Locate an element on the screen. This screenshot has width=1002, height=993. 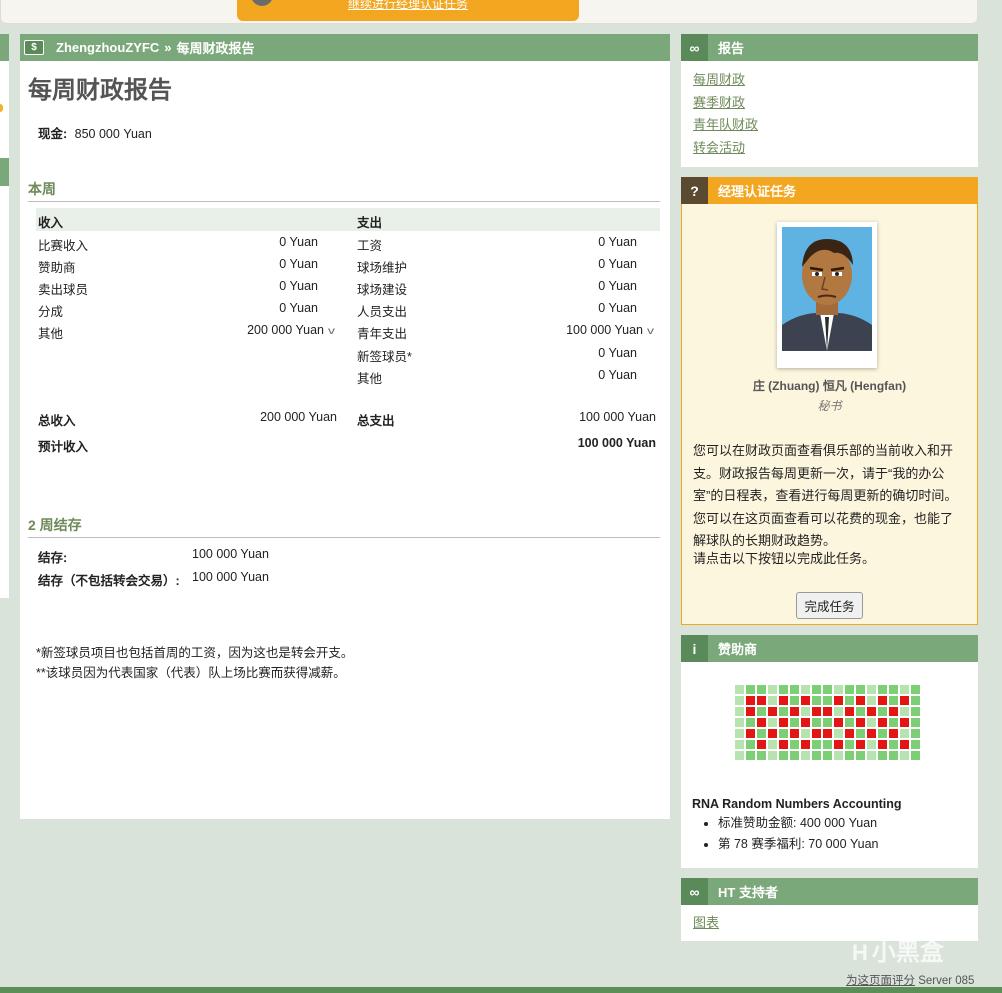
total-expense-row: 总支出 100 000 Yuan is located at coordinates (506, 419).